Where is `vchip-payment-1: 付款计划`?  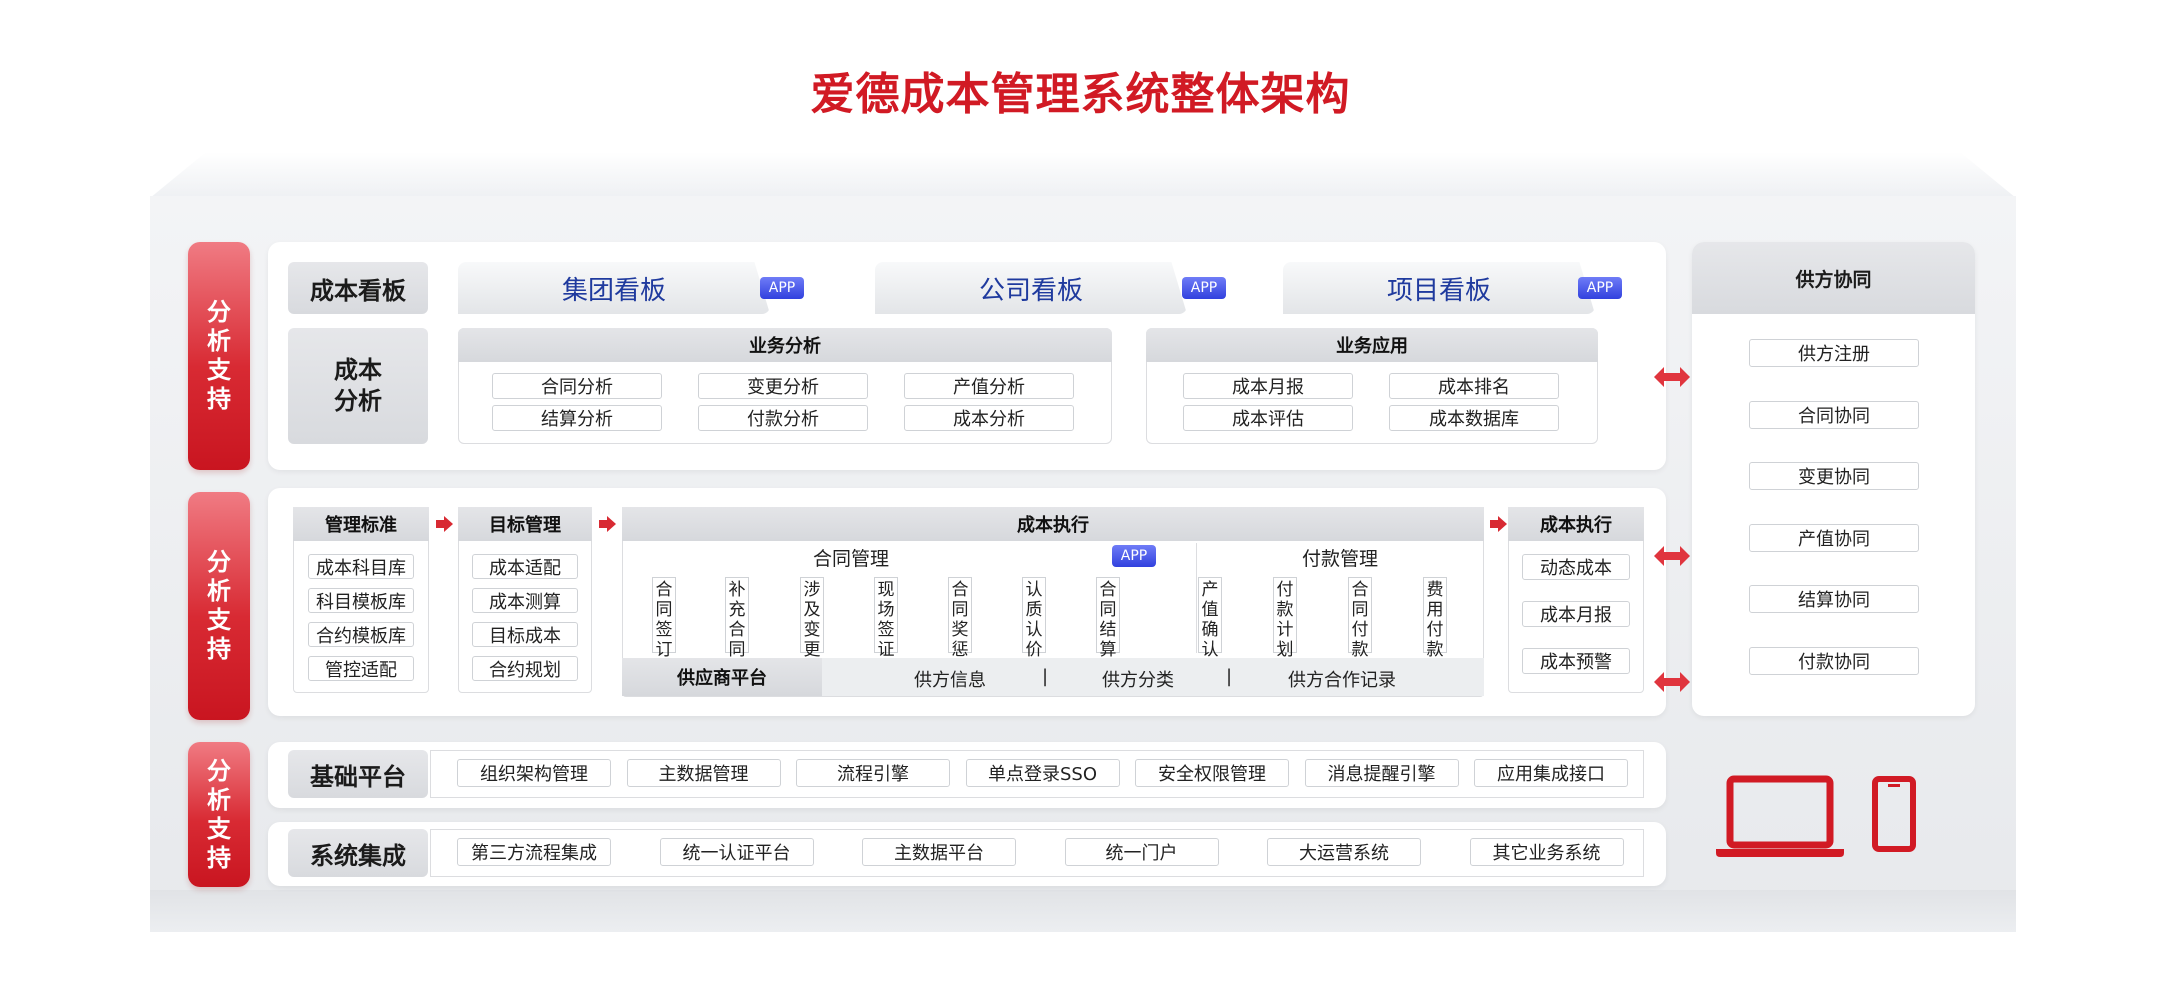 vchip-payment-1: 付款计划 is located at coordinates (1285, 618).